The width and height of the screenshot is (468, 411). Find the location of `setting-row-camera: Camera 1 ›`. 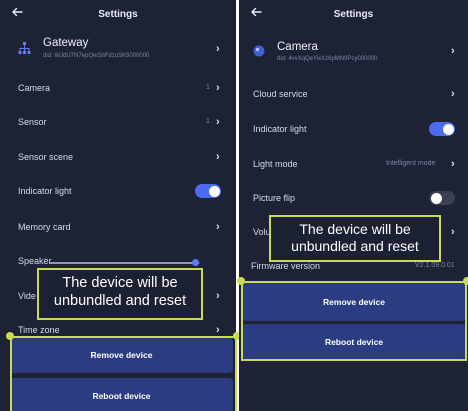

setting-row-camera: Camera 1 › is located at coordinates (118, 90).